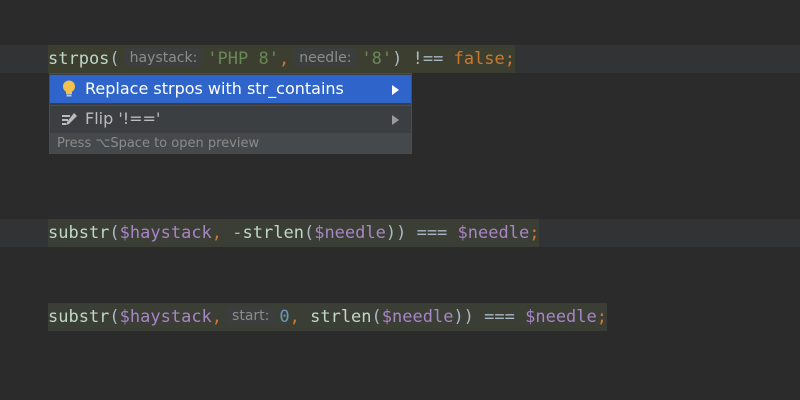 This screenshot has width=800, height=400. I want to click on paren: ), so click(397, 59).